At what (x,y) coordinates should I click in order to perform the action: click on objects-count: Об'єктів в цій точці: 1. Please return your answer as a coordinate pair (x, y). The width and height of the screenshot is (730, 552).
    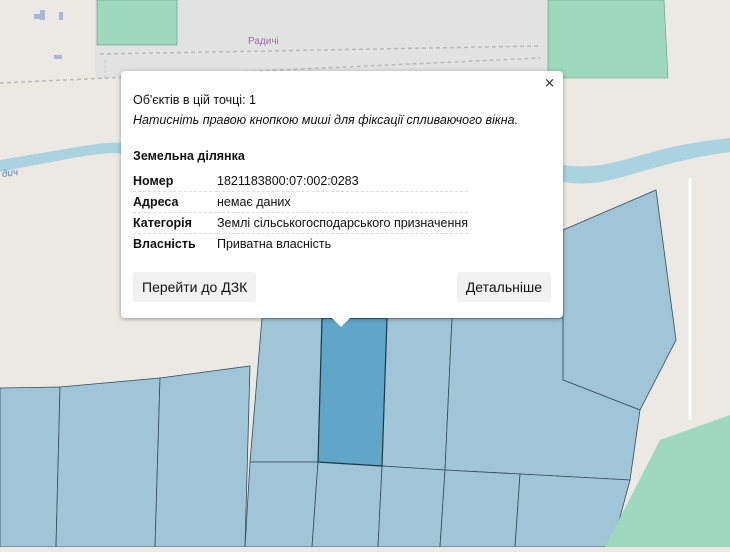
    Looking at the image, I should click on (194, 100).